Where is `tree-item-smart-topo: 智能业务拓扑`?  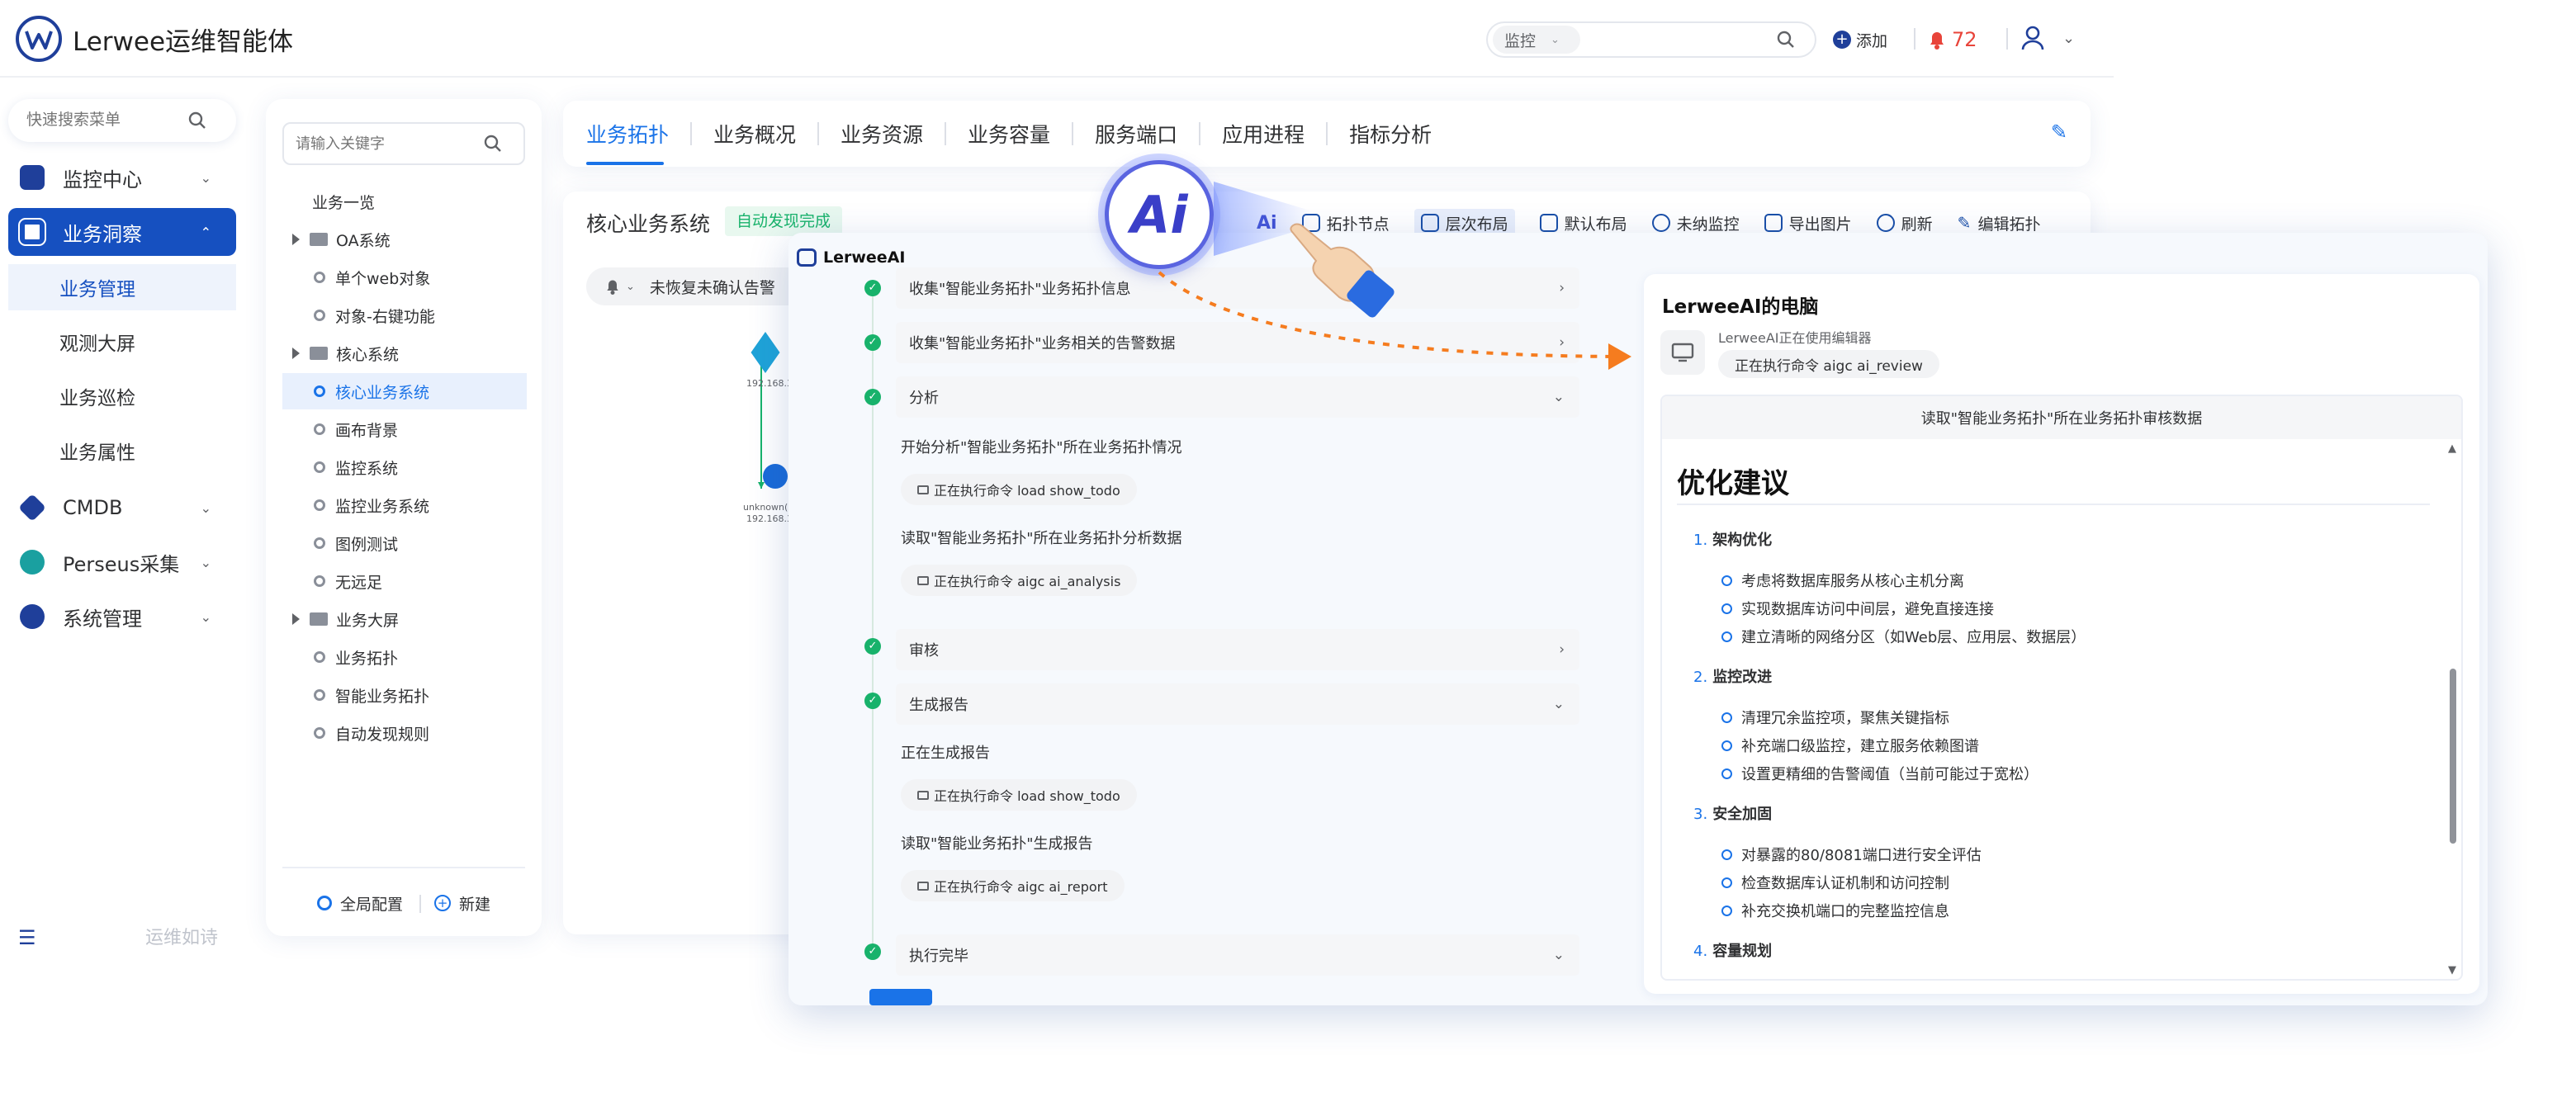
tree-item-smart-topo: 智能业务拓扑 is located at coordinates (404, 695).